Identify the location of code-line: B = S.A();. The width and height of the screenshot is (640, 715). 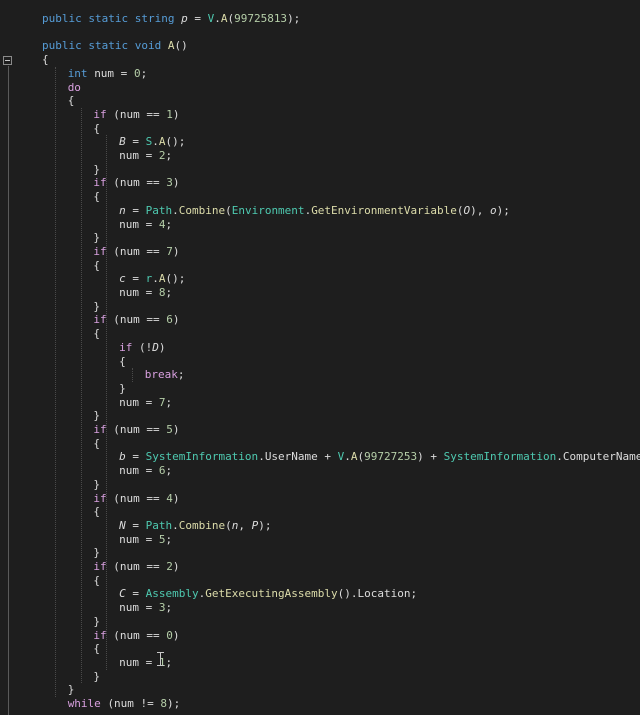
(152, 142).